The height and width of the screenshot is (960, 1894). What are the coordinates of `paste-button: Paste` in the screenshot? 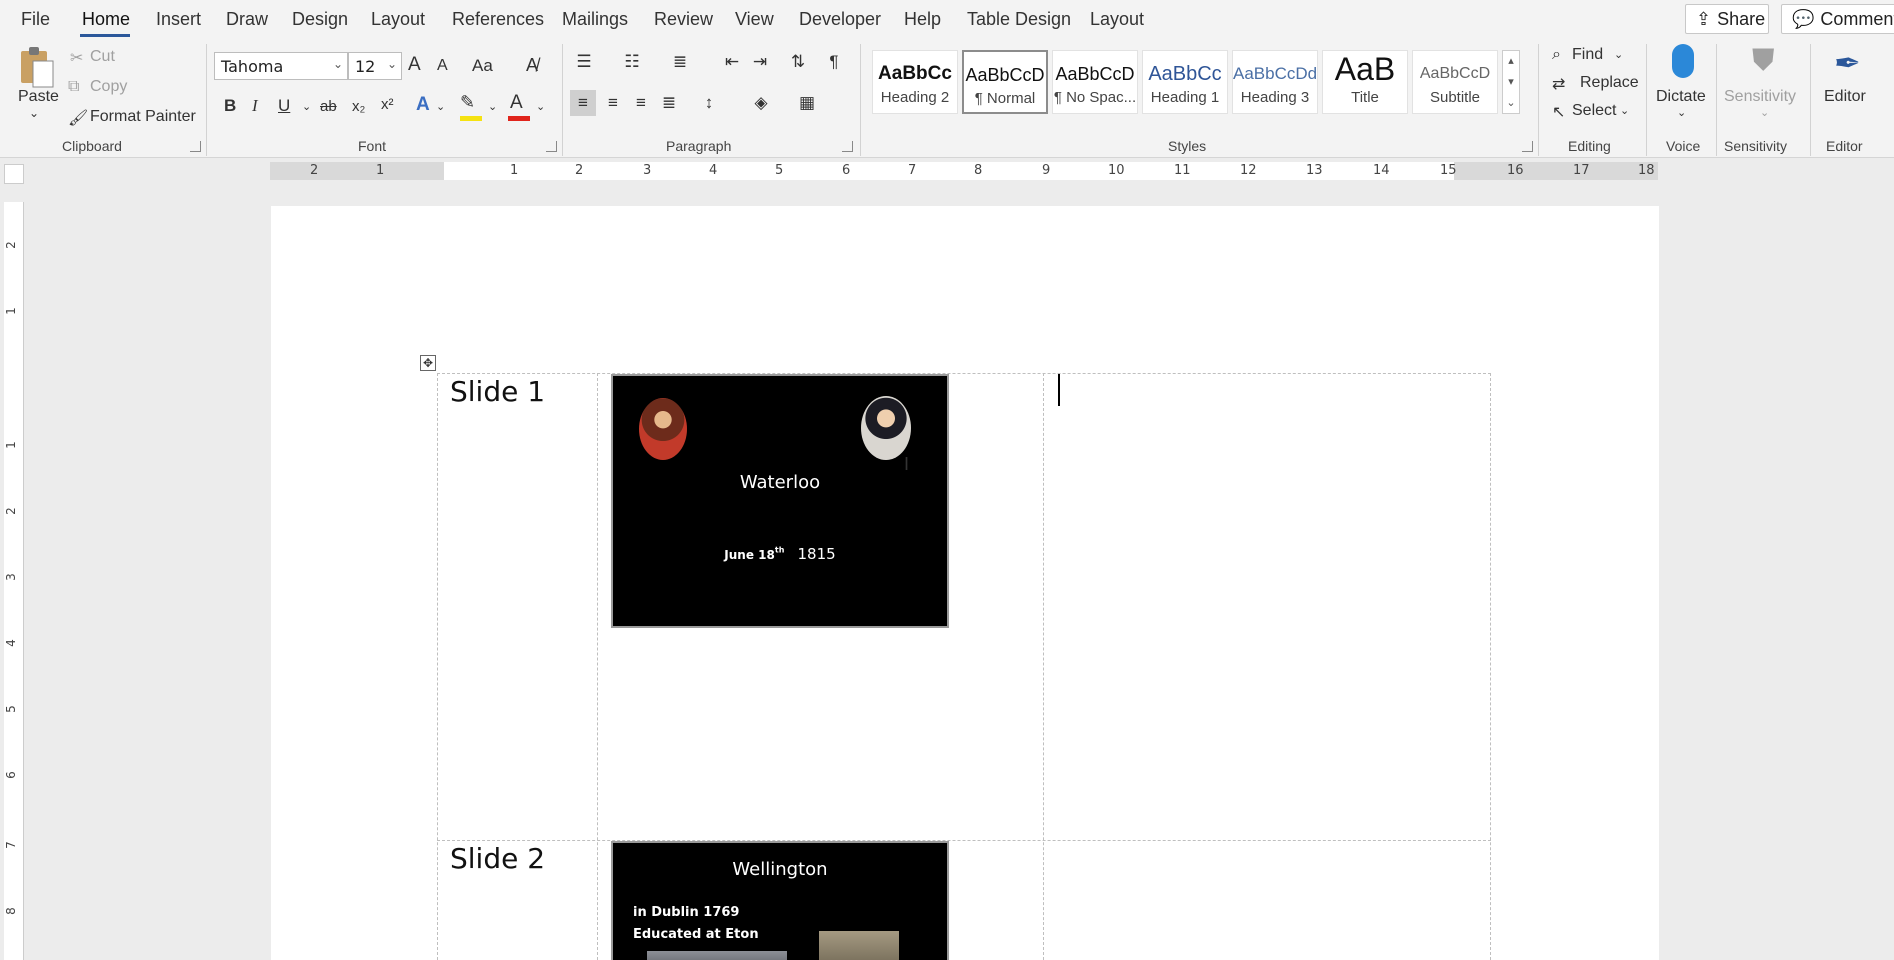 It's located at (38, 97).